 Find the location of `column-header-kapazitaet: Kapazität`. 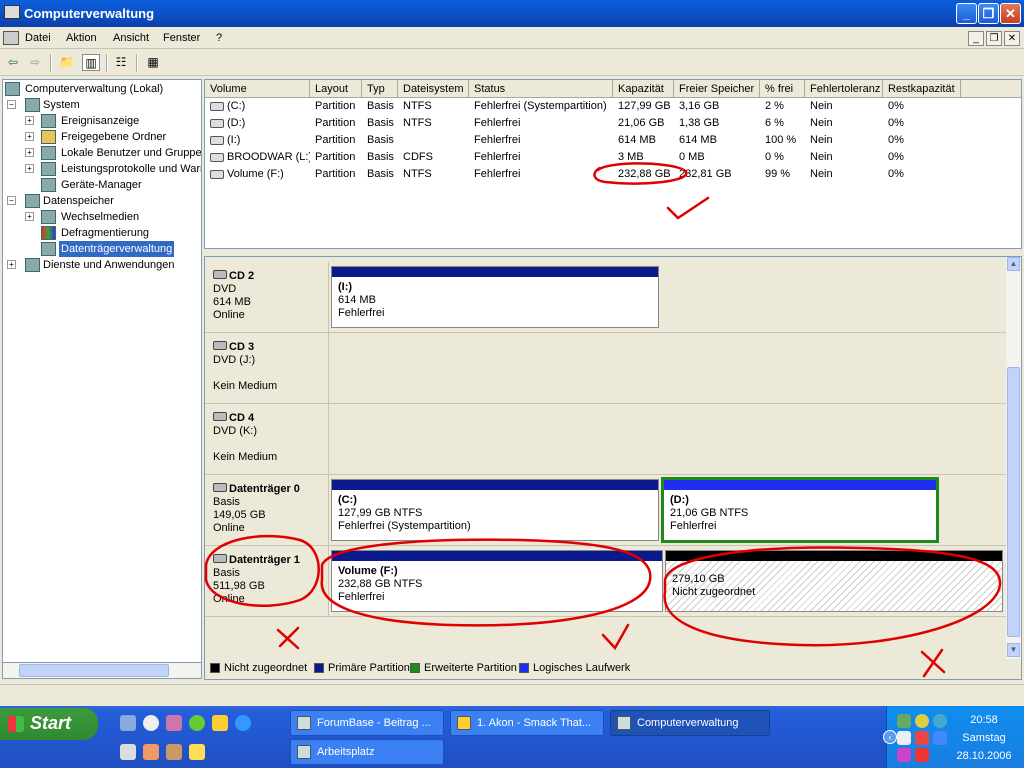

column-header-kapazitaet: Kapazität is located at coordinates (643, 89).